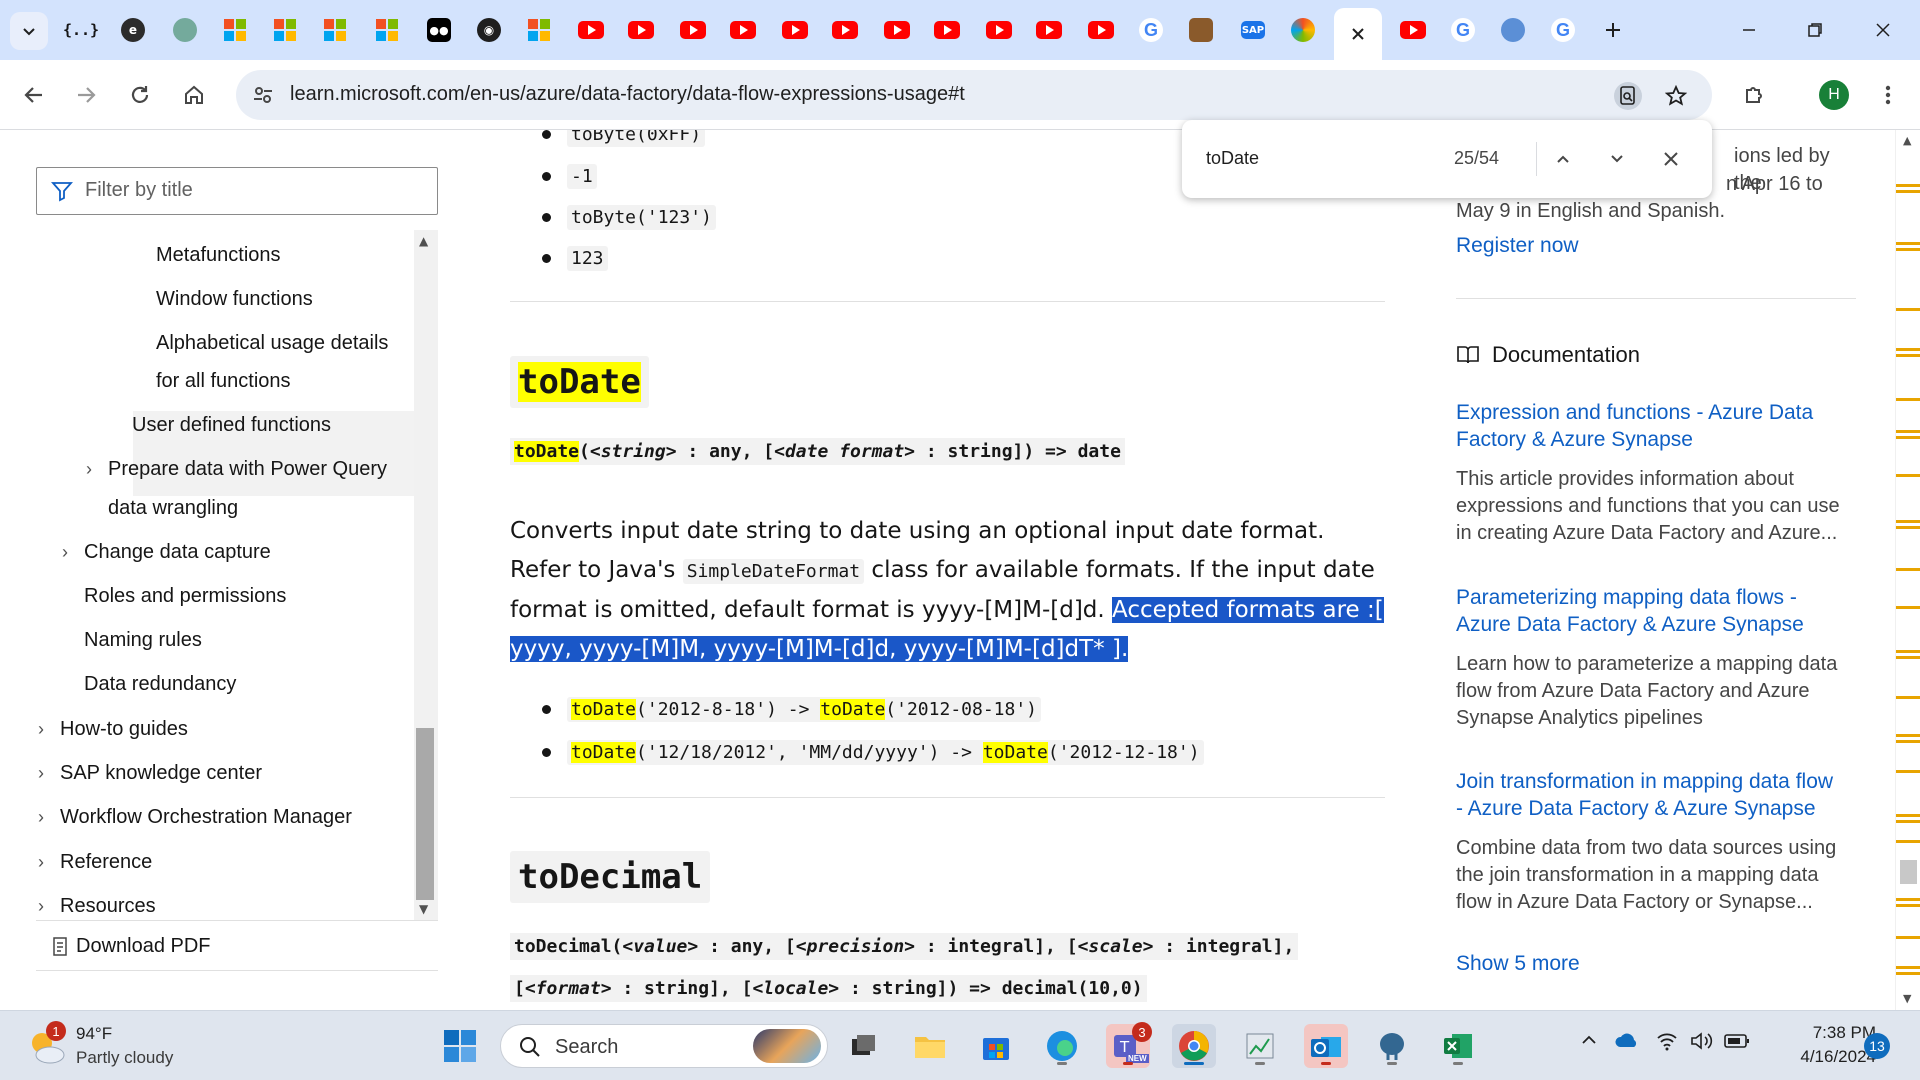  What do you see at coordinates (1907, 570) in the screenshot?
I see `page-scrollbar: ▲ ▼` at bounding box center [1907, 570].